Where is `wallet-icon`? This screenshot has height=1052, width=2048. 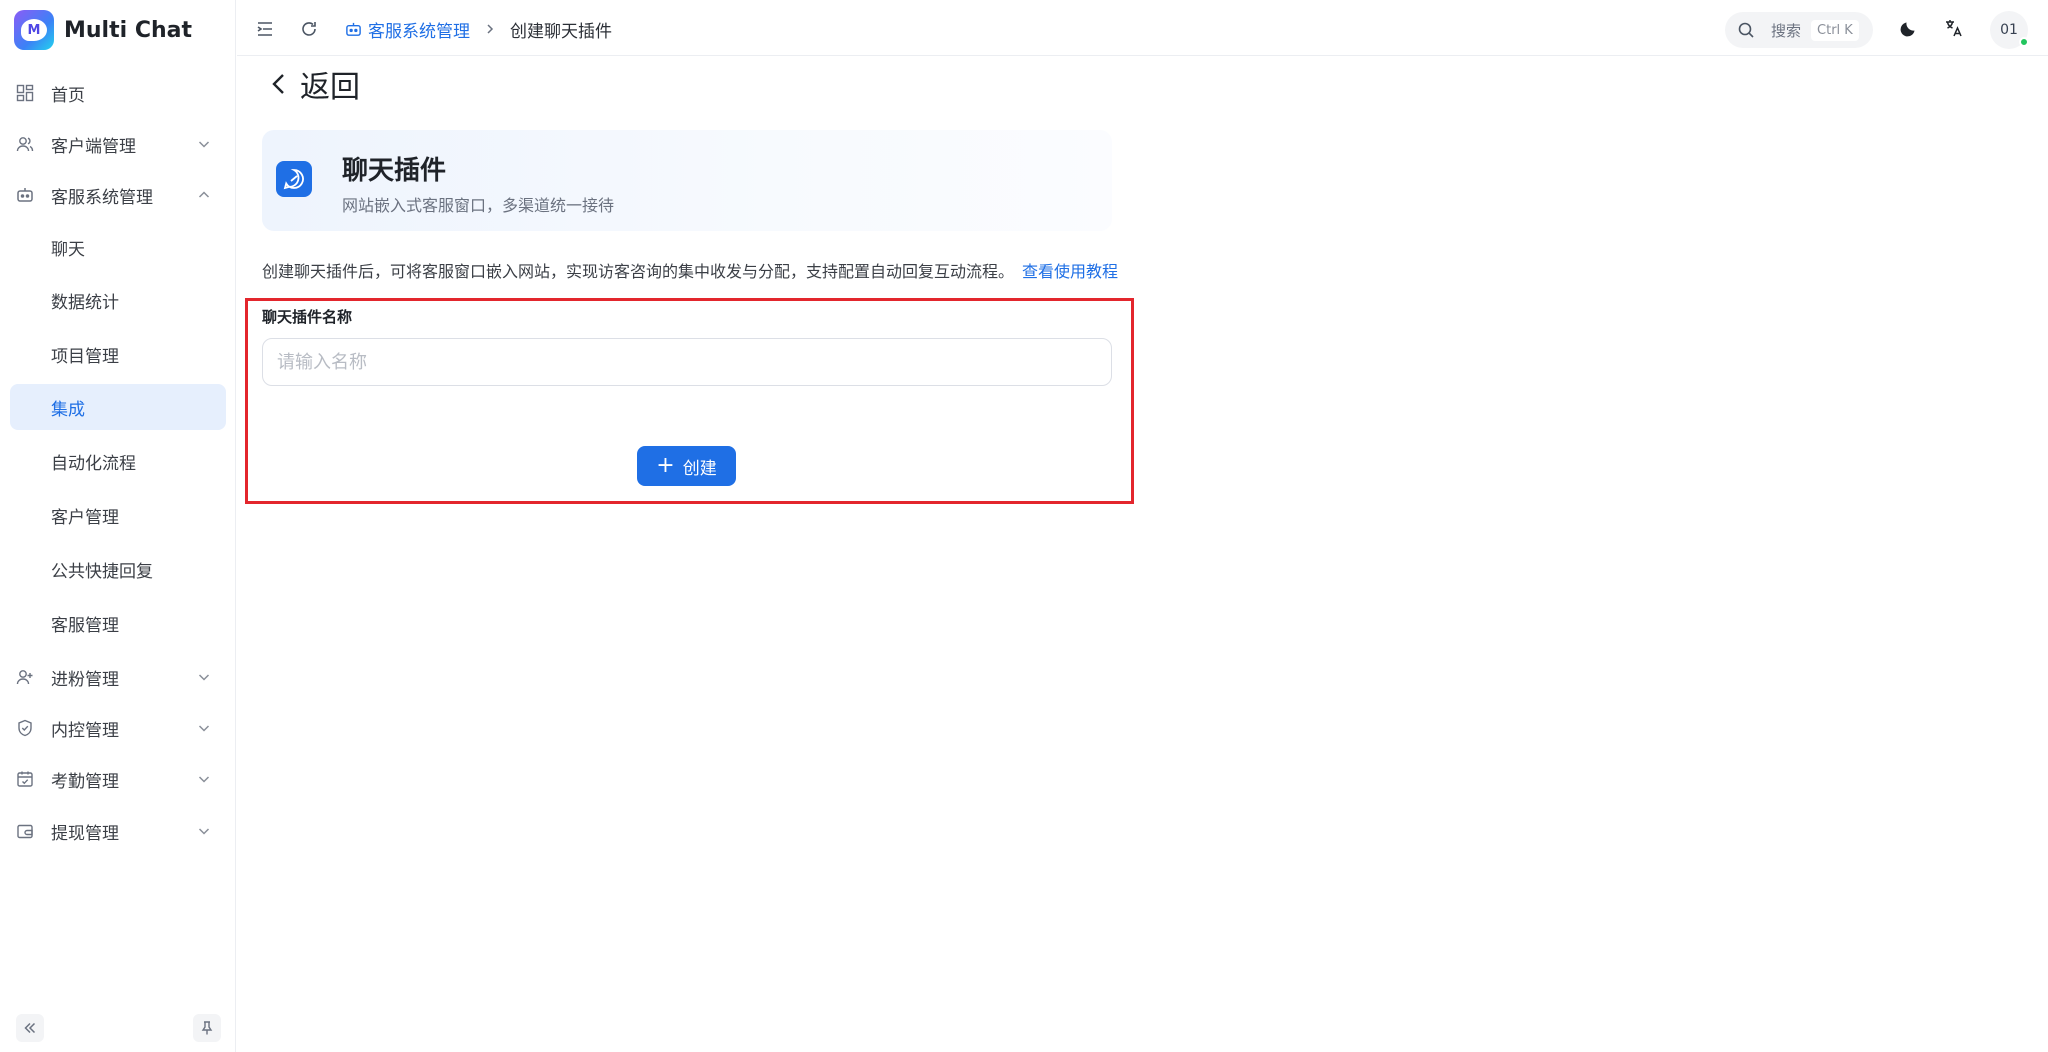
wallet-icon is located at coordinates (25, 831).